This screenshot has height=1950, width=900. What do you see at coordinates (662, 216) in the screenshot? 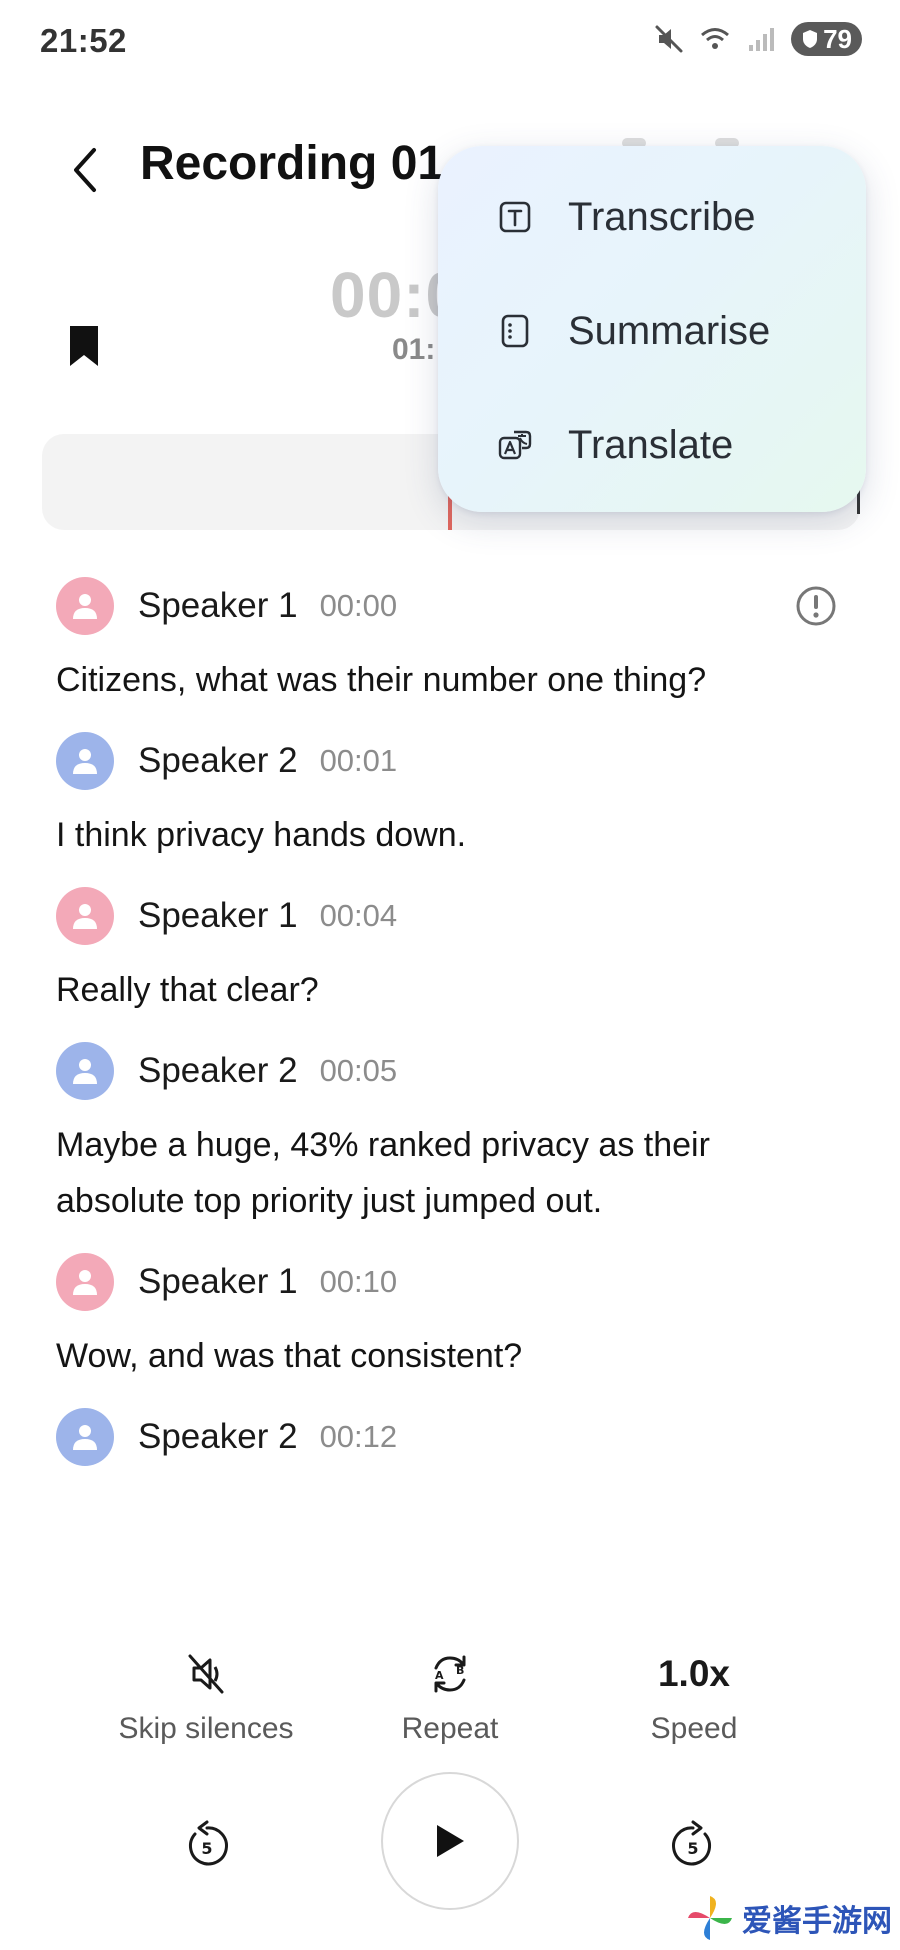
I see `menu-item-label: Transcribe` at bounding box center [662, 216].